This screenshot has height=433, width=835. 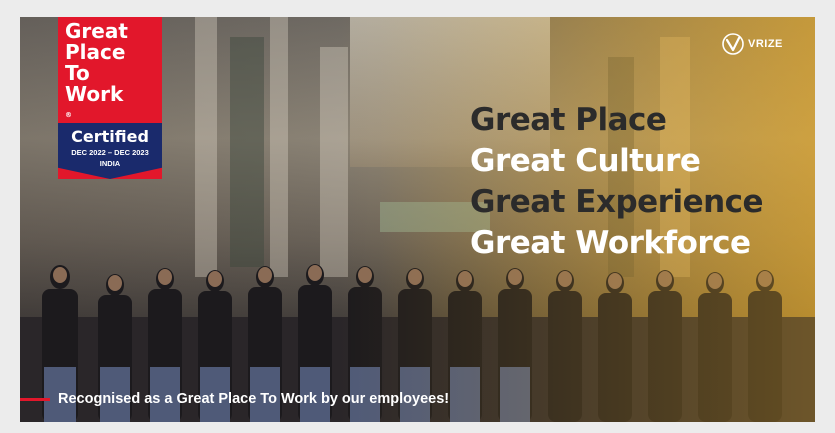 What do you see at coordinates (610, 243) in the screenshot?
I see `headline: Great Workforce` at bounding box center [610, 243].